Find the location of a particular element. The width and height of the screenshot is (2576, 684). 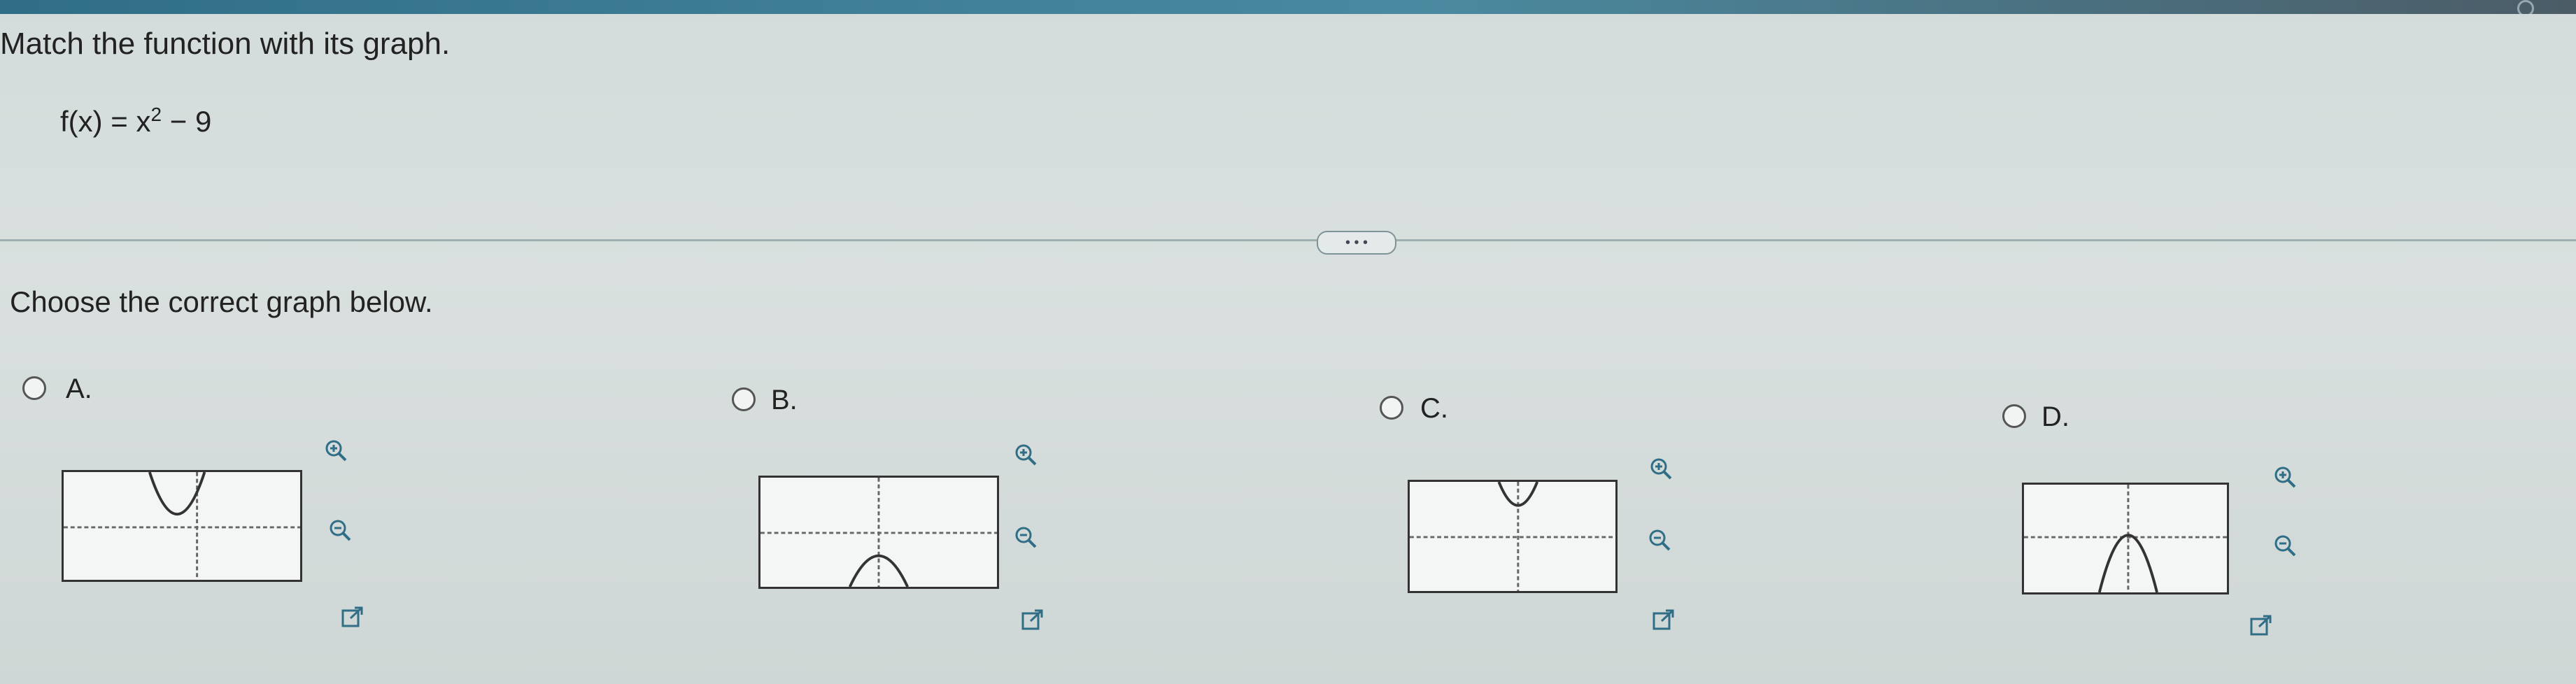

radio-option-c is located at coordinates (1391, 408).